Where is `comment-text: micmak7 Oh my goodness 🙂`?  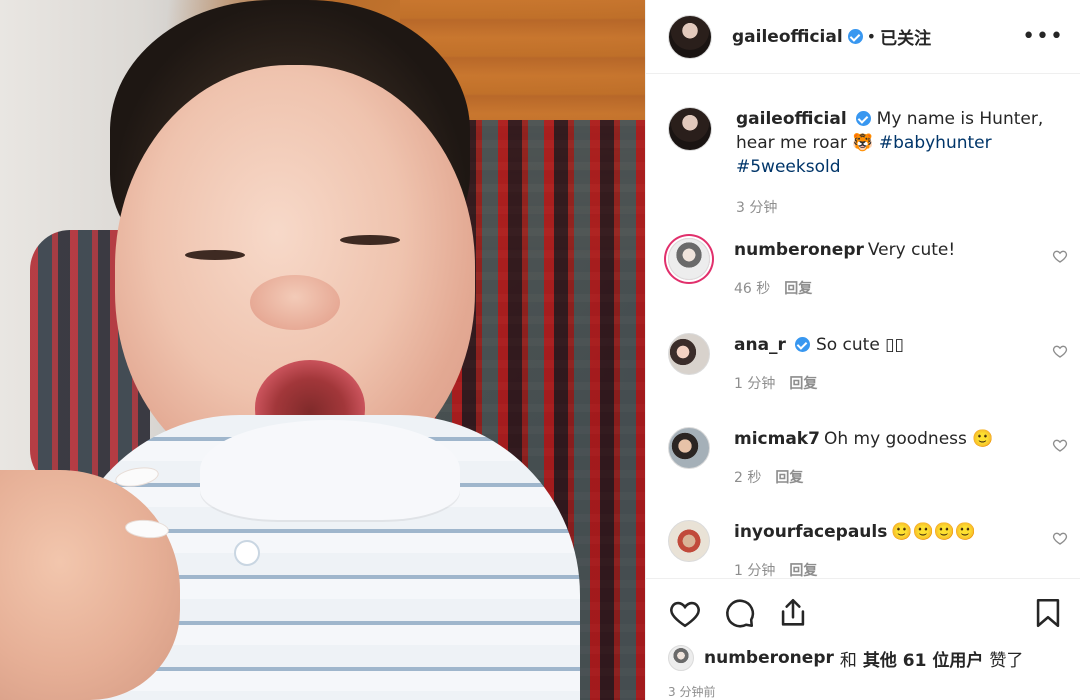
comment-text: micmak7 Oh my goodness 🙂 is located at coordinates (901, 439).